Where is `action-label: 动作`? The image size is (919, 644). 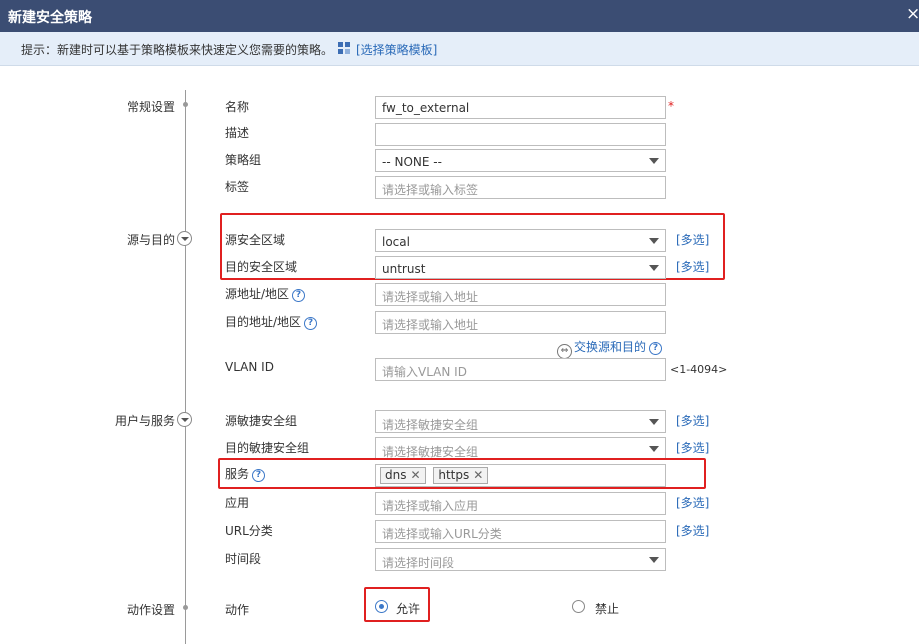
action-label: 动作 is located at coordinates (237, 610).